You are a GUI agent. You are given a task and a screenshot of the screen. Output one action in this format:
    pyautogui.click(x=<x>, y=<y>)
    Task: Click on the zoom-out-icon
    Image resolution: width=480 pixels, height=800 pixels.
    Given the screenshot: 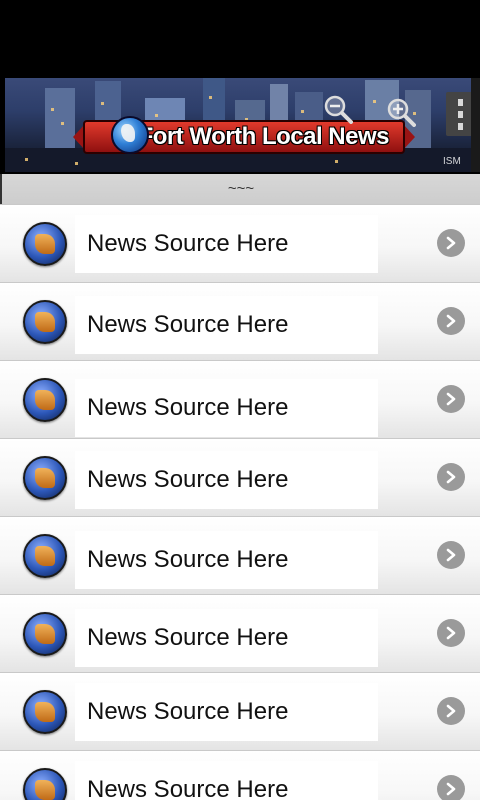 What is the action you would take?
    pyautogui.click(x=338, y=109)
    